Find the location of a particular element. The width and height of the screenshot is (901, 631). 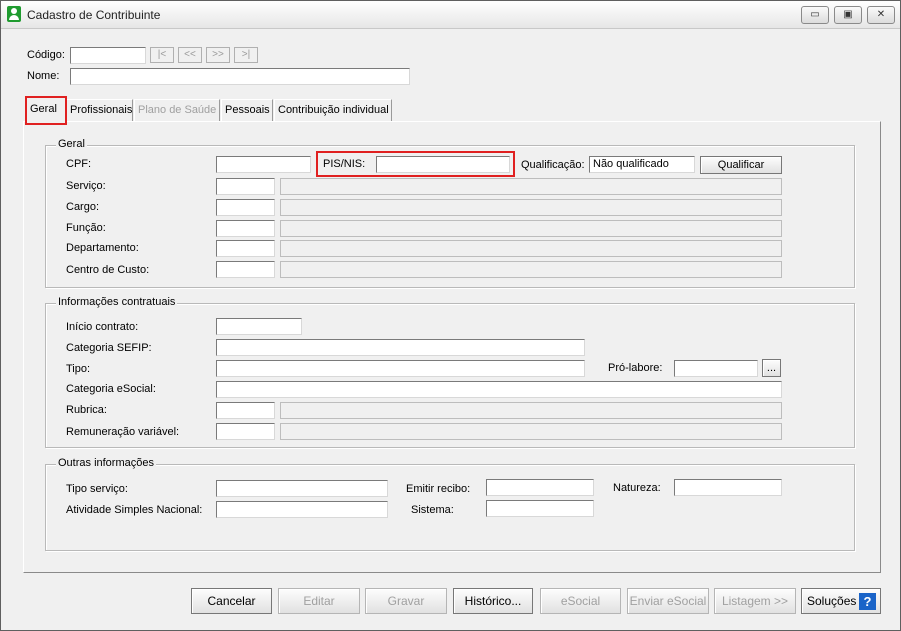

servico-code-field is located at coordinates (245, 186).